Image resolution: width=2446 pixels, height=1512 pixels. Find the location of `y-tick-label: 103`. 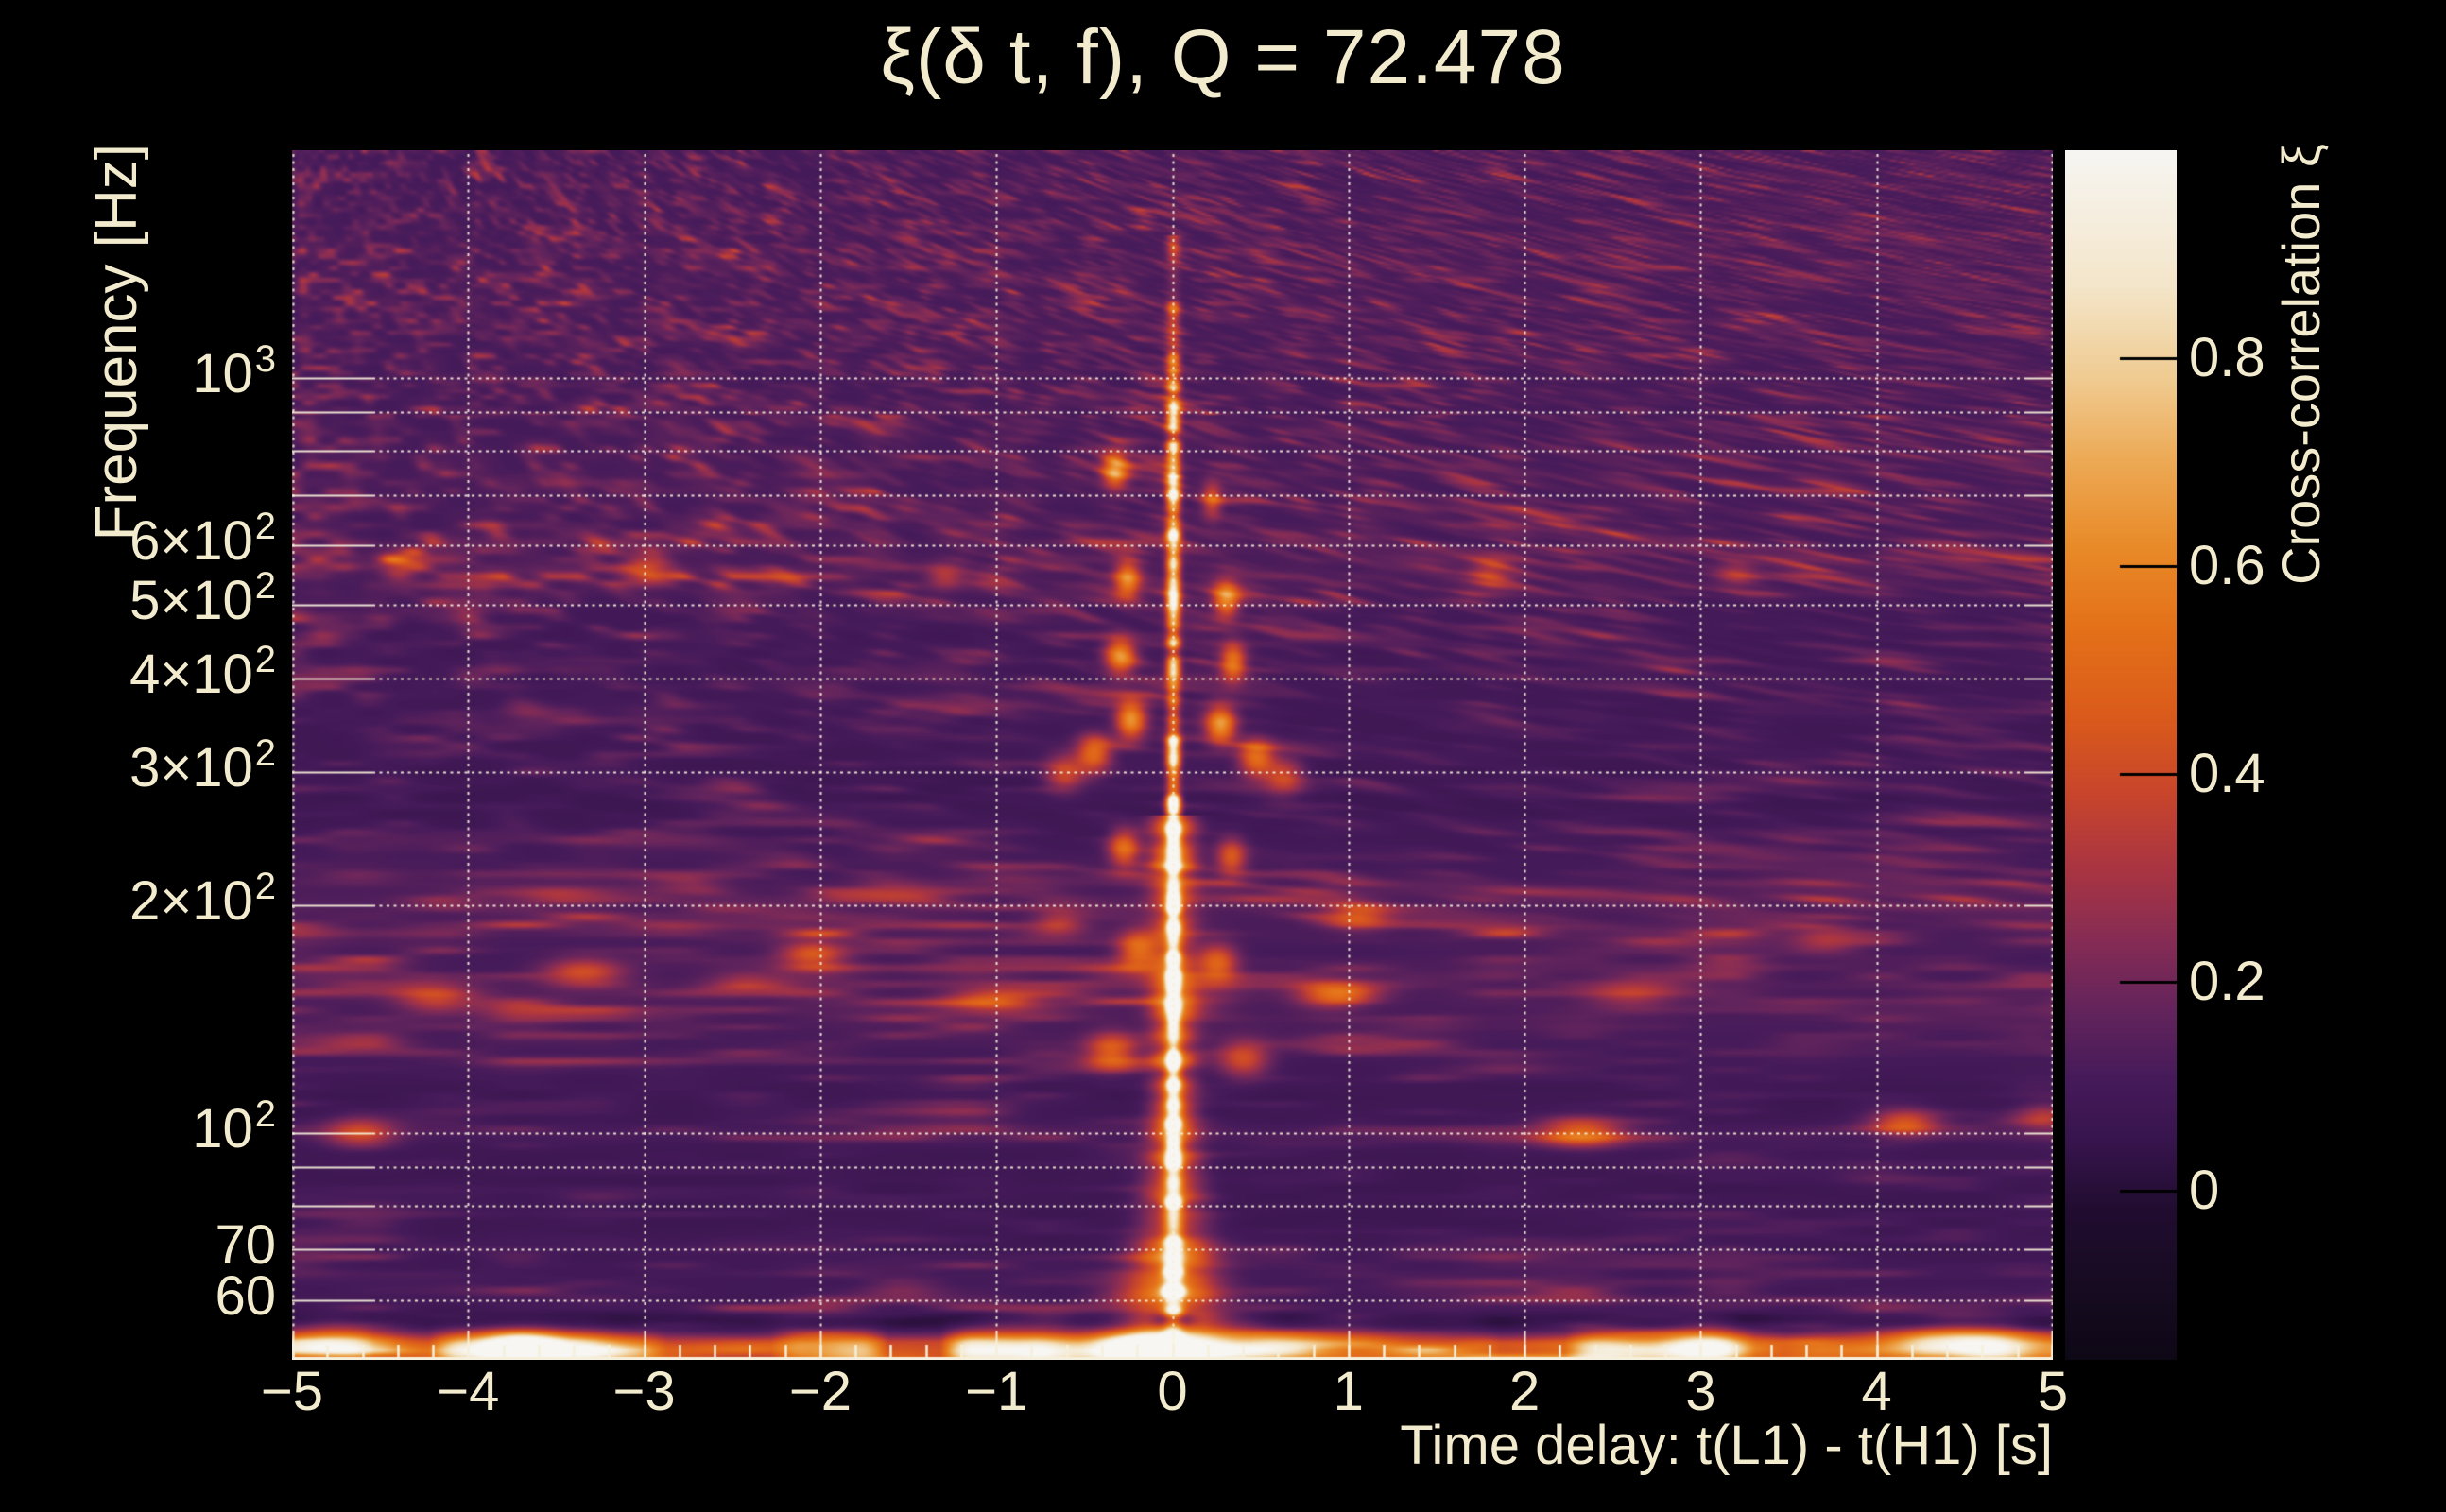

y-tick-label: 103 is located at coordinates (234, 370).